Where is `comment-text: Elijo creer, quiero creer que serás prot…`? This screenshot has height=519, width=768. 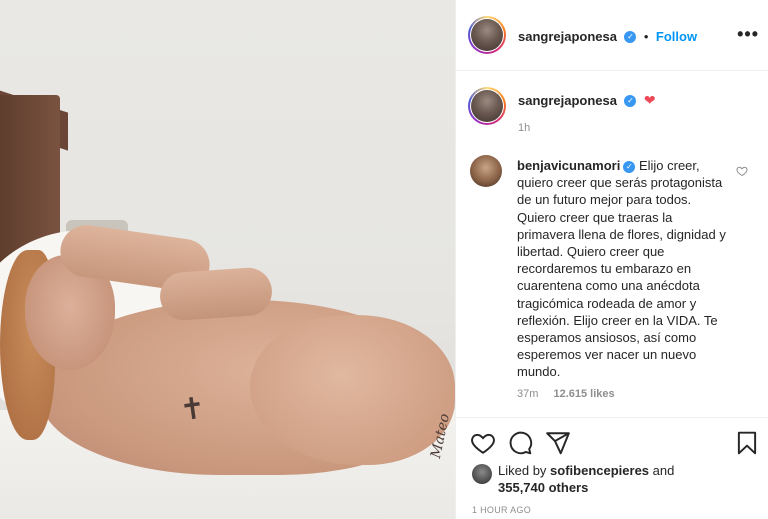 comment-text: Elijo creer, quiero creer que serás prot… is located at coordinates (621, 269).